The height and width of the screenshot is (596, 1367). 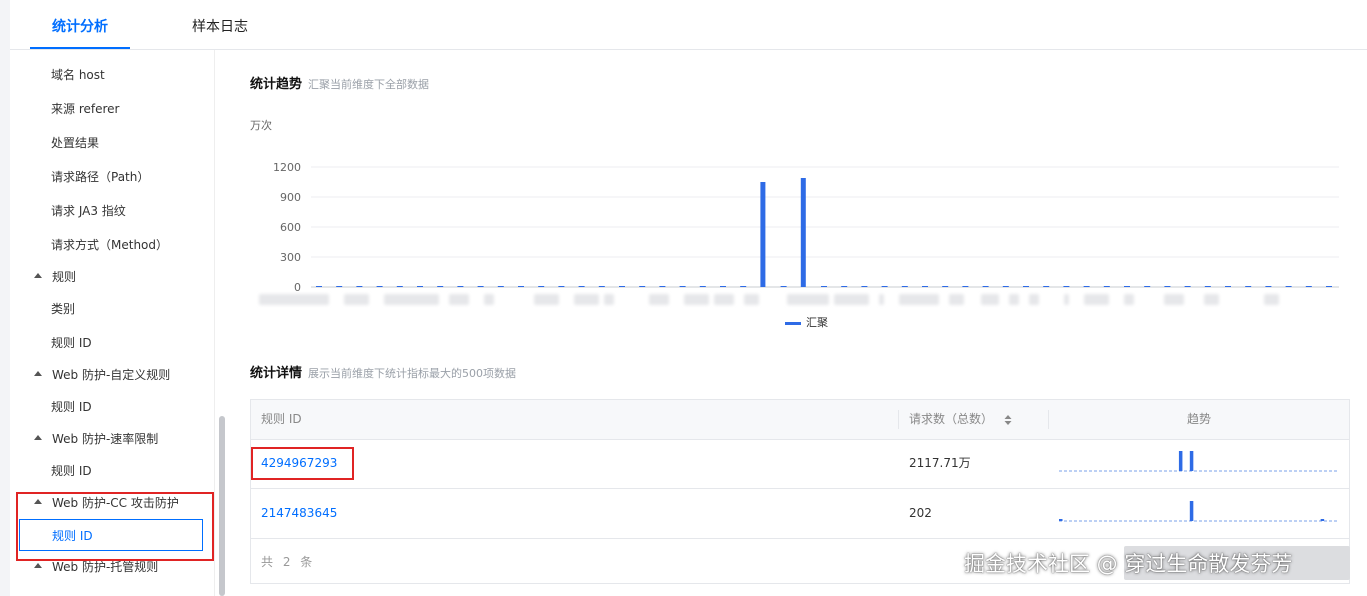 I want to click on sidebar-item-method: 请求方式（Method）, so click(x=112, y=245).